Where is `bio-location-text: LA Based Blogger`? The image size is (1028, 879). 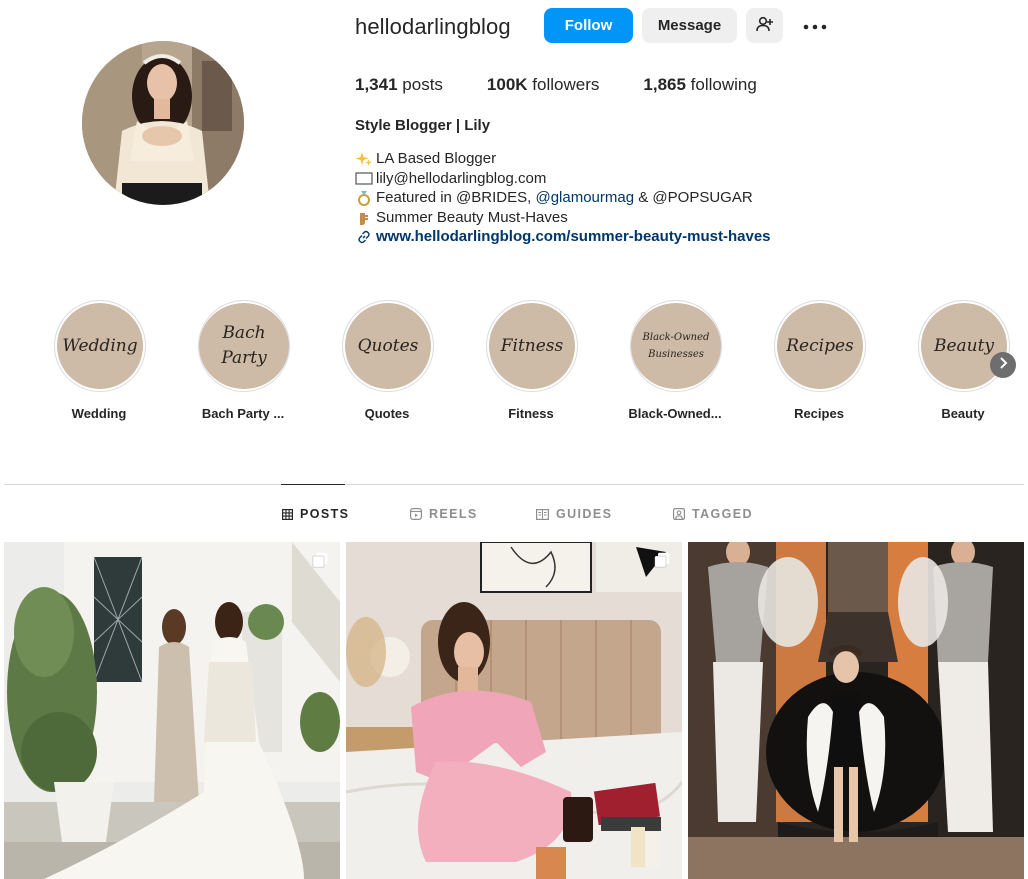
bio-location-text: LA Based Blogger is located at coordinates (436, 158).